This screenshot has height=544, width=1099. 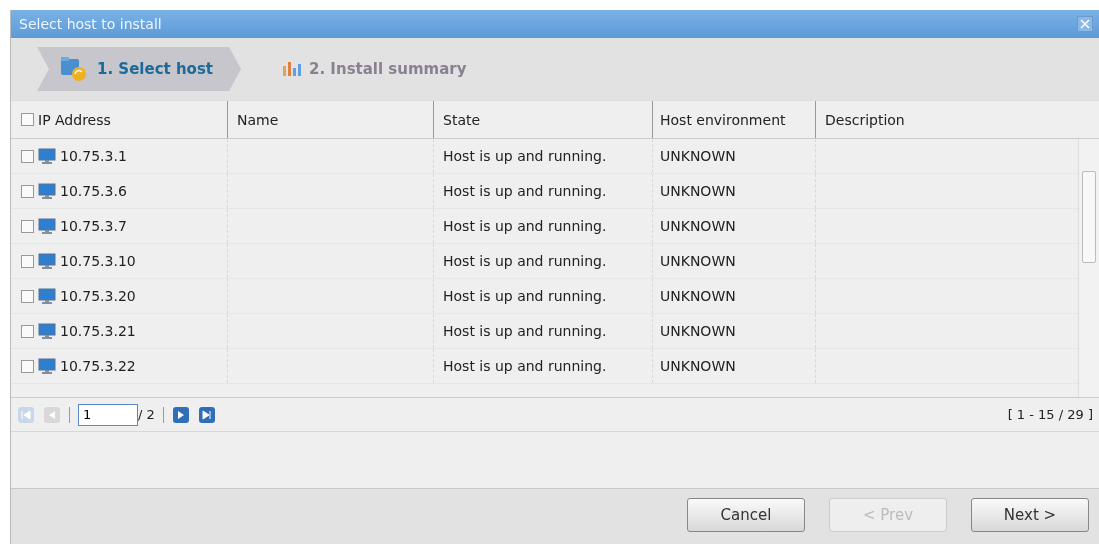 What do you see at coordinates (1030, 514) in the screenshot?
I see `wizard-button: Next >` at bounding box center [1030, 514].